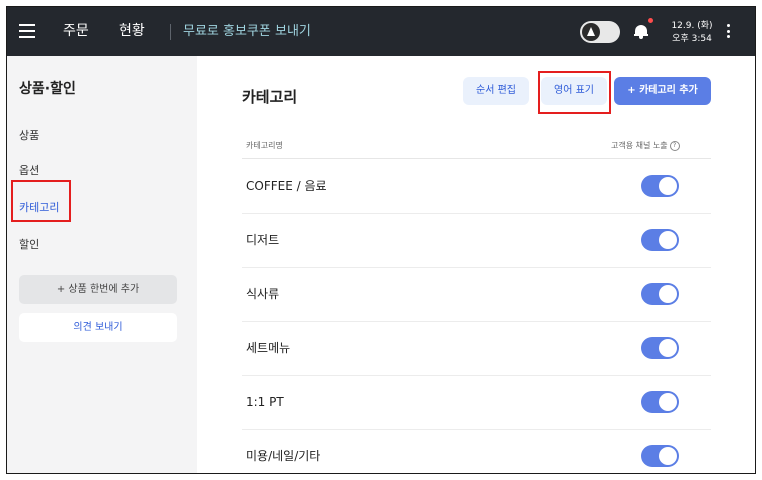 The width and height of the screenshot is (762, 480). Describe the element at coordinates (263, 294) in the screenshot. I see `category-name: 식사류` at that location.